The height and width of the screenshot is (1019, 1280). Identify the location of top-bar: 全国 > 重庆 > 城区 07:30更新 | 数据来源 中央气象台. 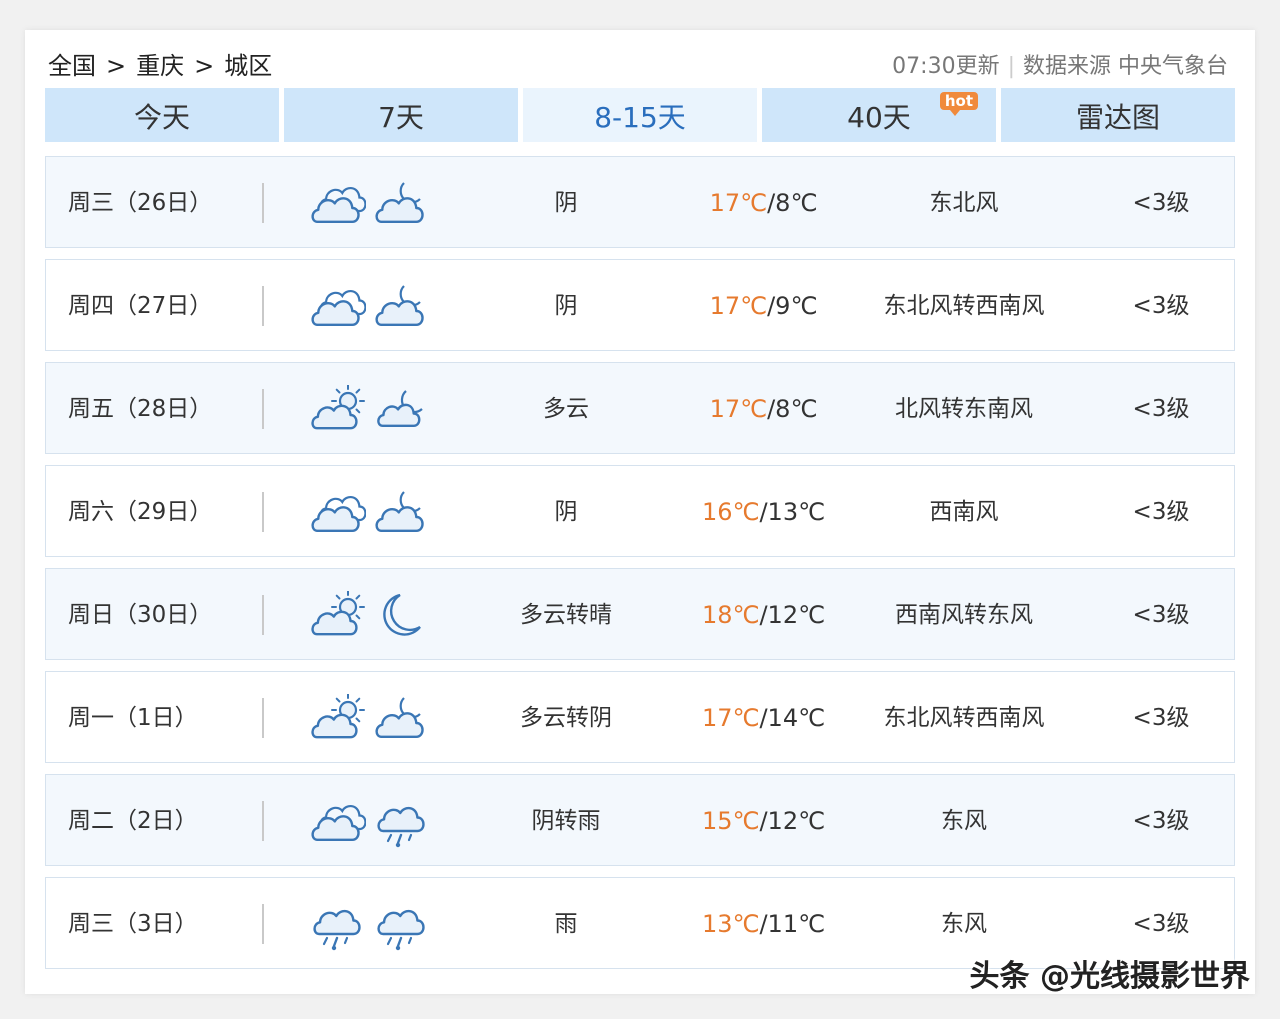
(638, 64).